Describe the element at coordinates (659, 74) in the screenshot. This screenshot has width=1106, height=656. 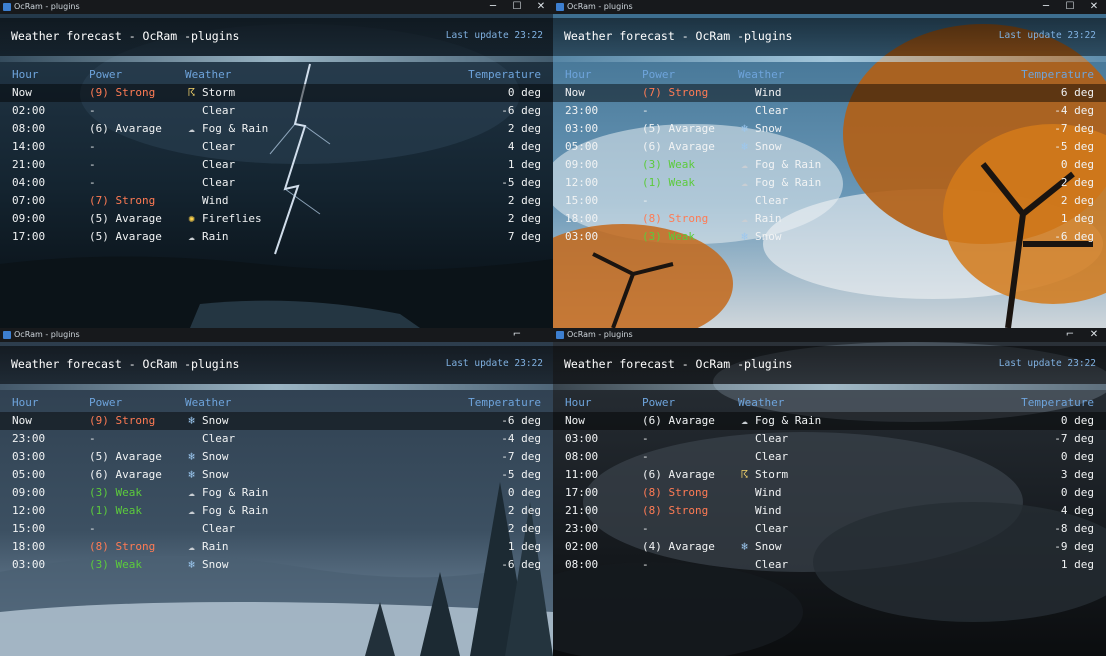
I see `column-power: Power` at that location.